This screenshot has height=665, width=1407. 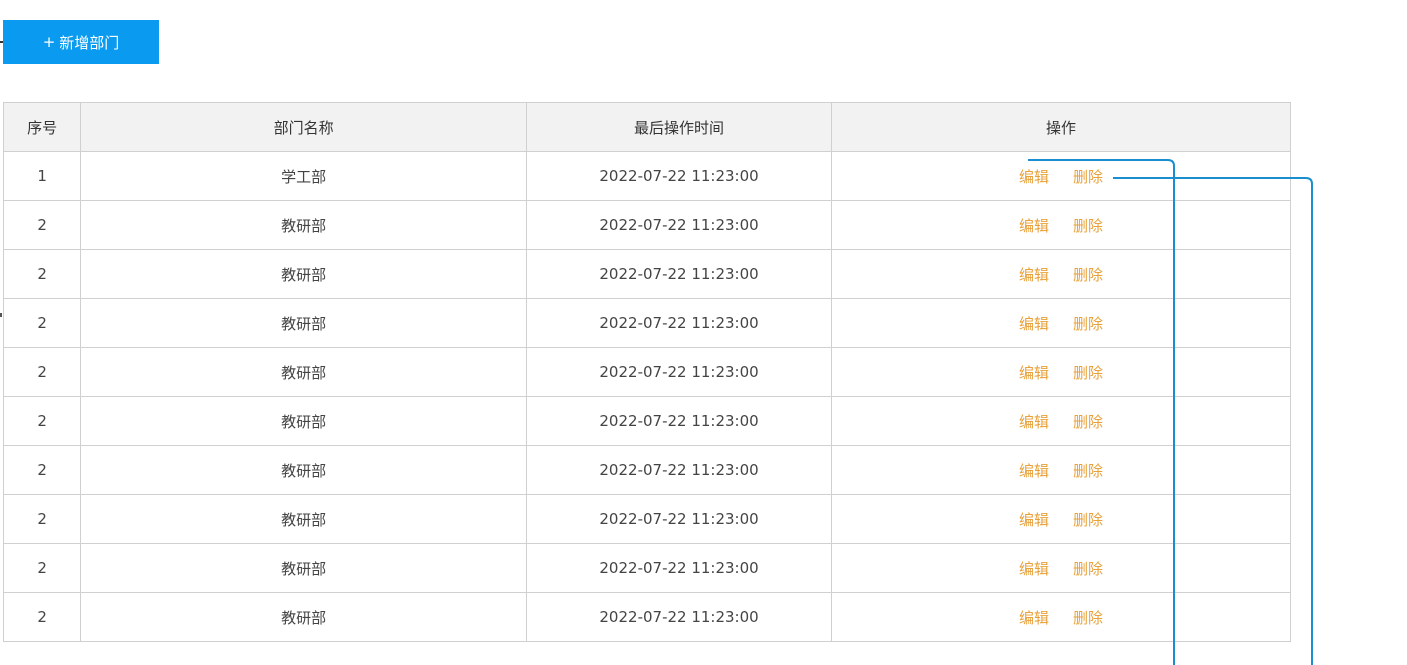 I want to click on add-department-button: + 新增部门, so click(x=81, y=42).